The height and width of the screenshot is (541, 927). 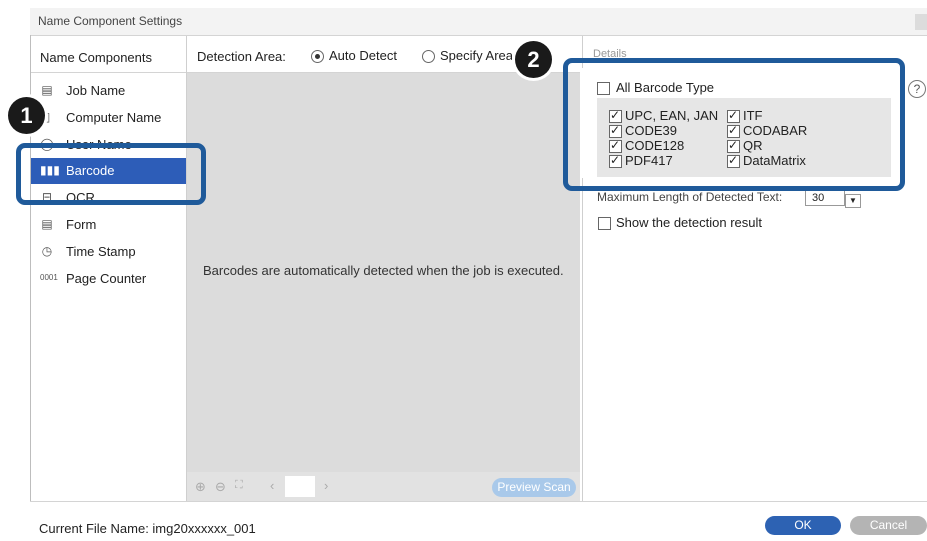 I want to click on next-page-icon: ›, so click(x=326, y=485).